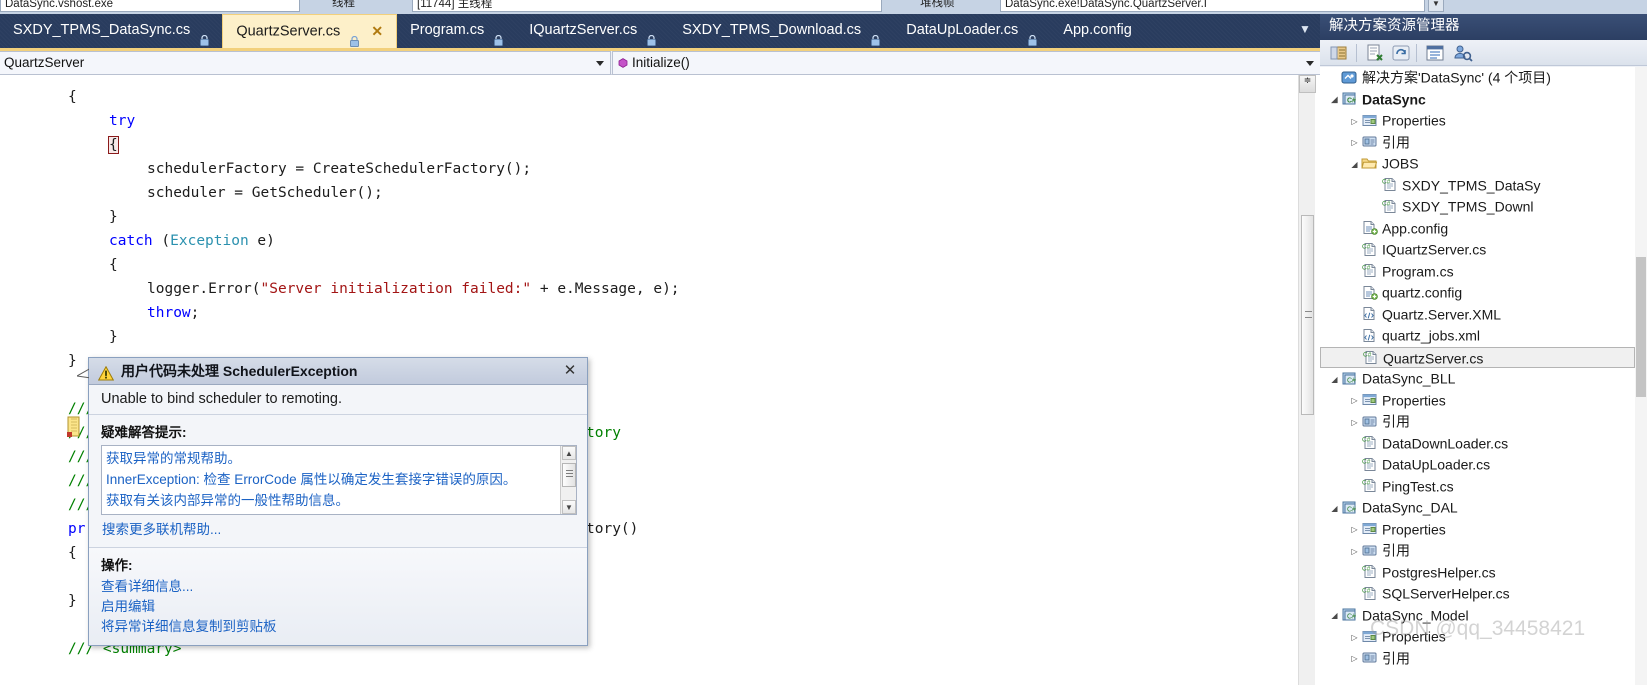 This screenshot has width=1647, height=685. Describe the element at coordinates (1477, 487) in the screenshot. I see `tree-item: C# PingTest.cs` at that location.